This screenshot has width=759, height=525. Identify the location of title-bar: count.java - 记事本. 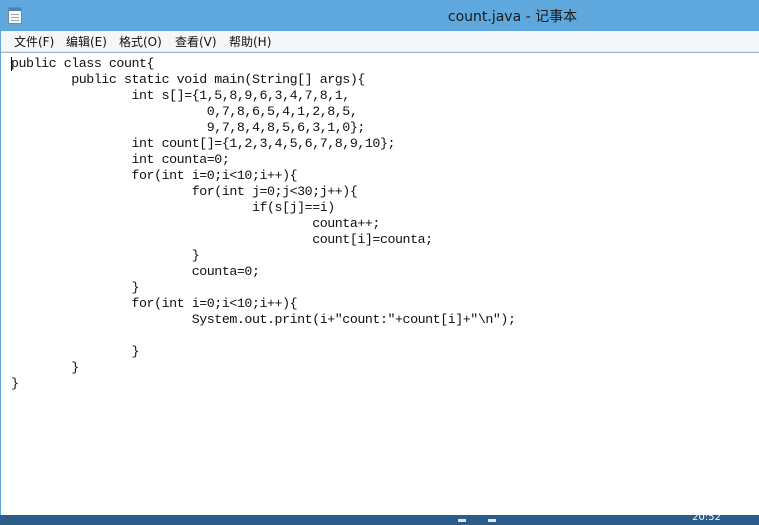
(379, 15).